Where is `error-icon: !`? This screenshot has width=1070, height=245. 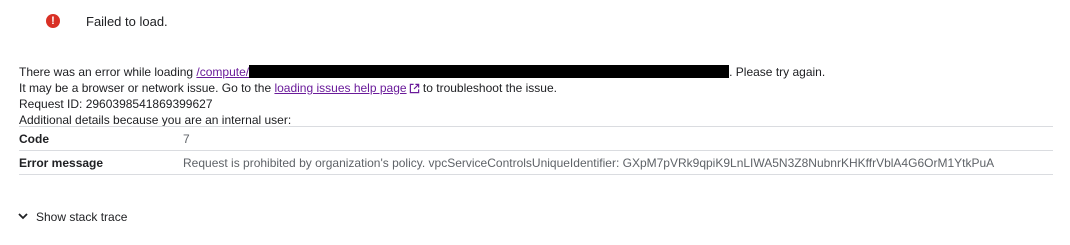 error-icon: ! is located at coordinates (53, 21).